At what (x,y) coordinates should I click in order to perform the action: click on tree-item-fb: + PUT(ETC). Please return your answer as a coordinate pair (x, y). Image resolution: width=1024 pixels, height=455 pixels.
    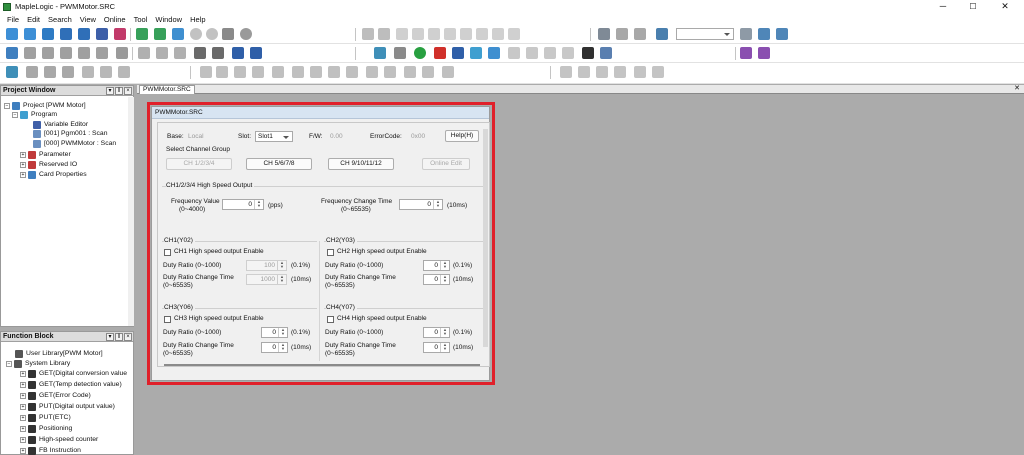
    Looking at the image, I should click on (45, 417).